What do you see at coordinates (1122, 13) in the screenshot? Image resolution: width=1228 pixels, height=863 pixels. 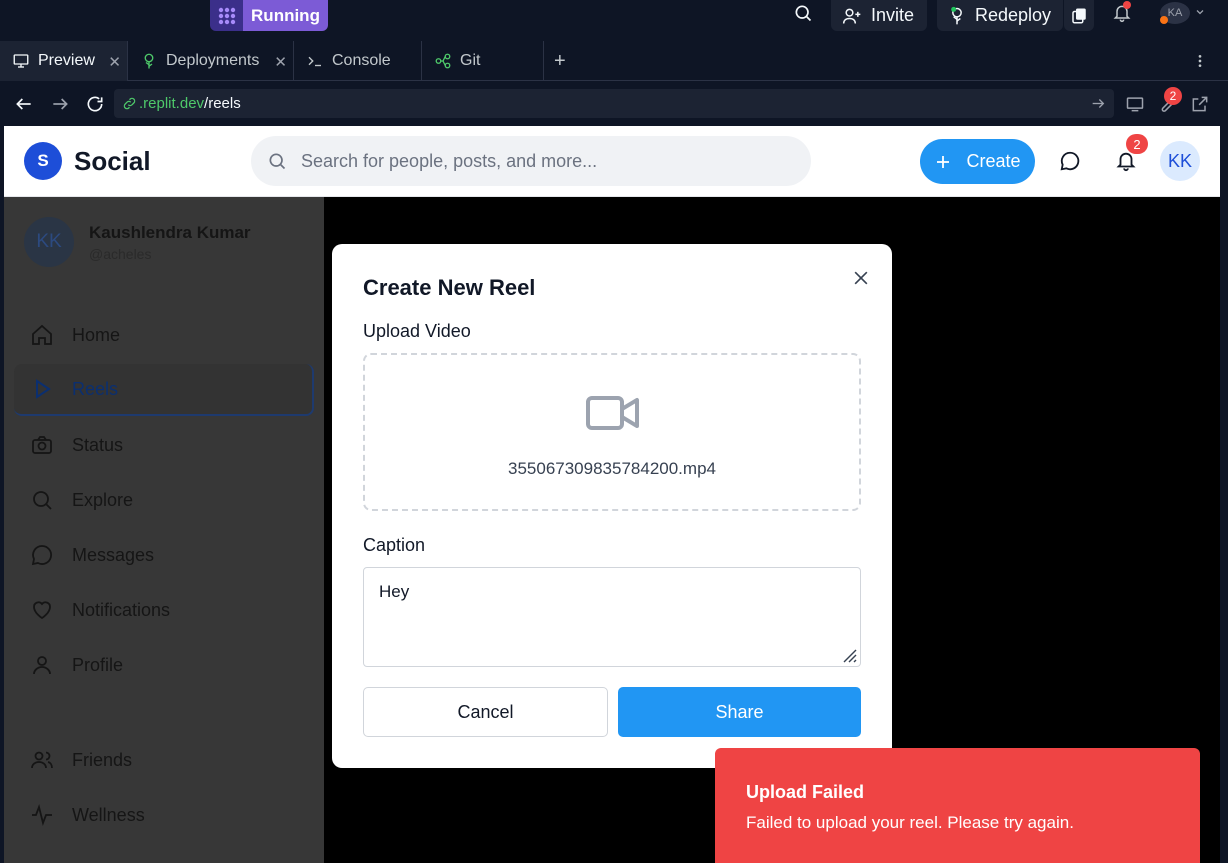 I see `bell-icon` at bounding box center [1122, 13].